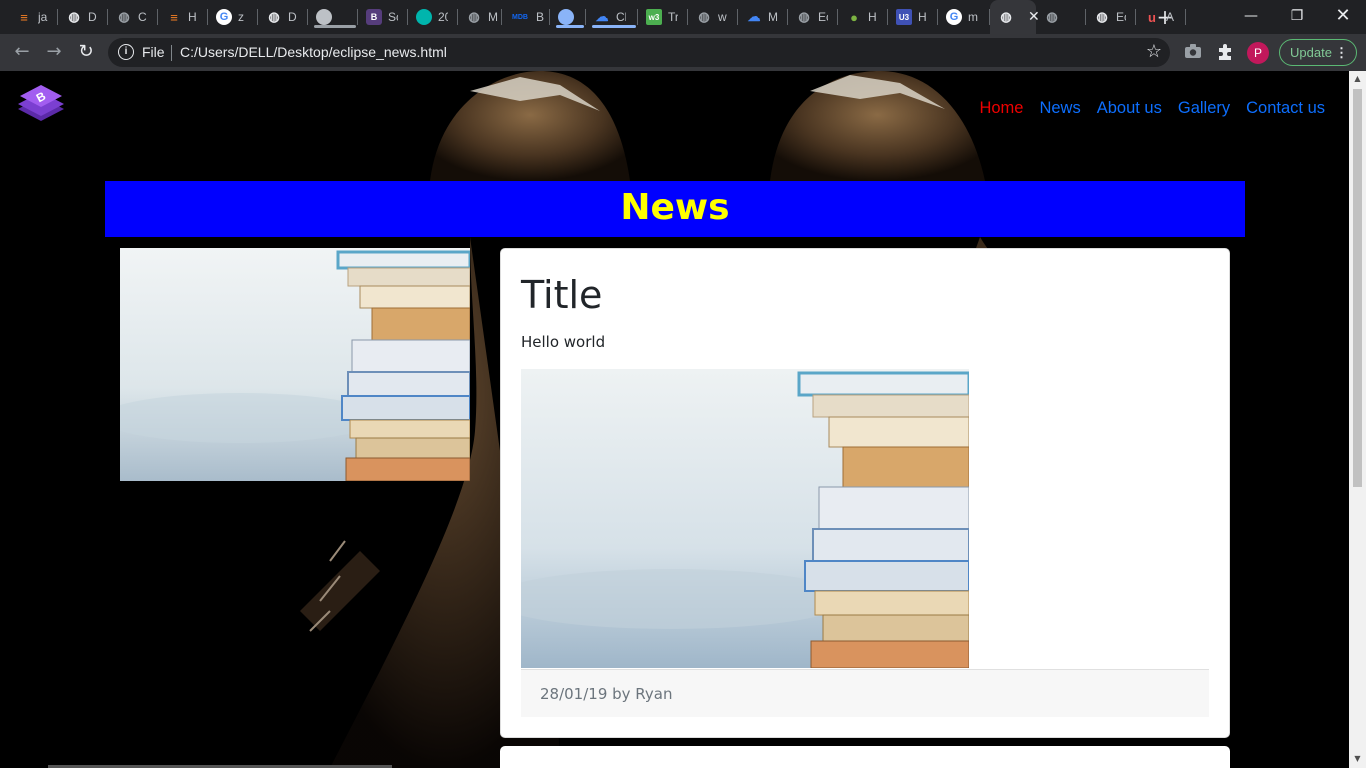 Image resolution: width=1366 pixels, height=768 pixels. I want to click on browser-tab: 20, so click(433, 17).